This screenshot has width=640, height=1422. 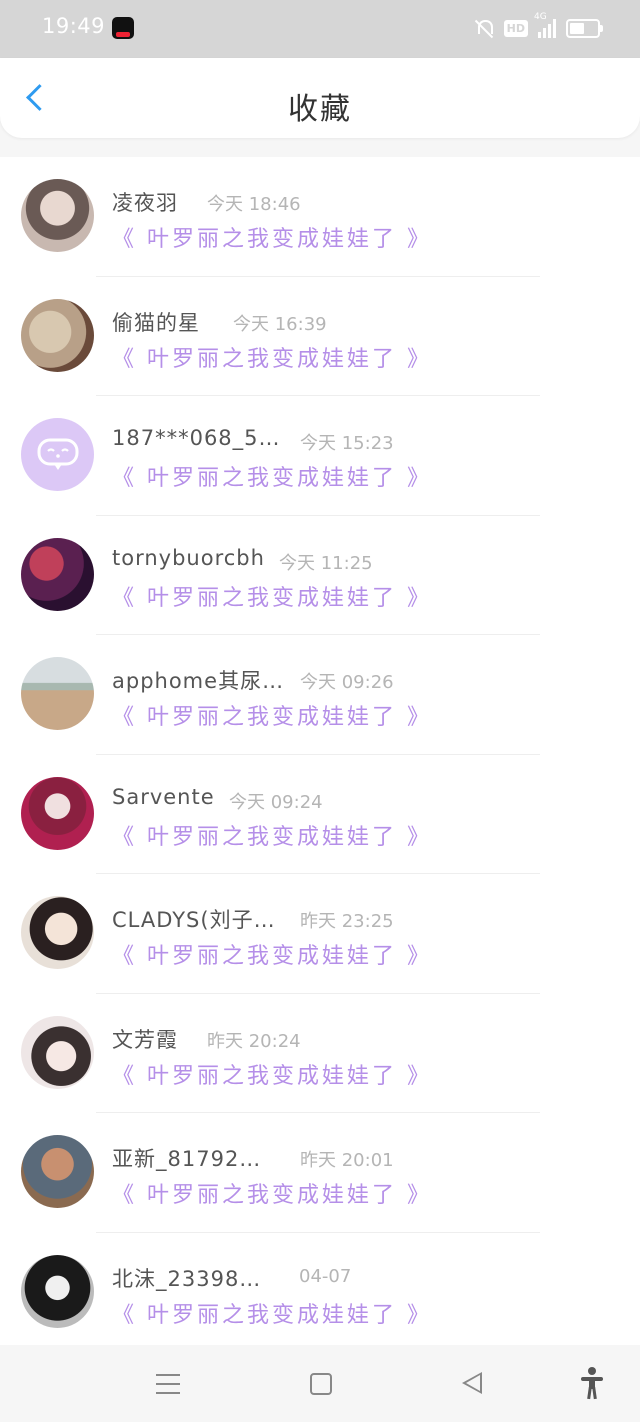 What do you see at coordinates (320, 1293) in the screenshot?
I see `list-item: 北沫_23398… 04-07 《 叶罗丽之我变成娃娃了 》` at bounding box center [320, 1293].